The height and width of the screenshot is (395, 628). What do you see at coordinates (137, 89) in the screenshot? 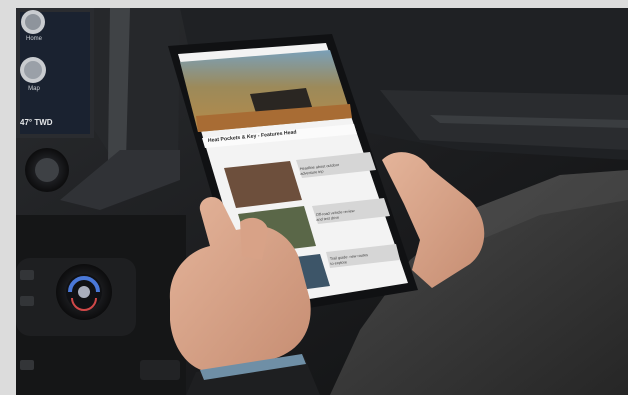
I see `center-stack` at bounding box center [137, 89].